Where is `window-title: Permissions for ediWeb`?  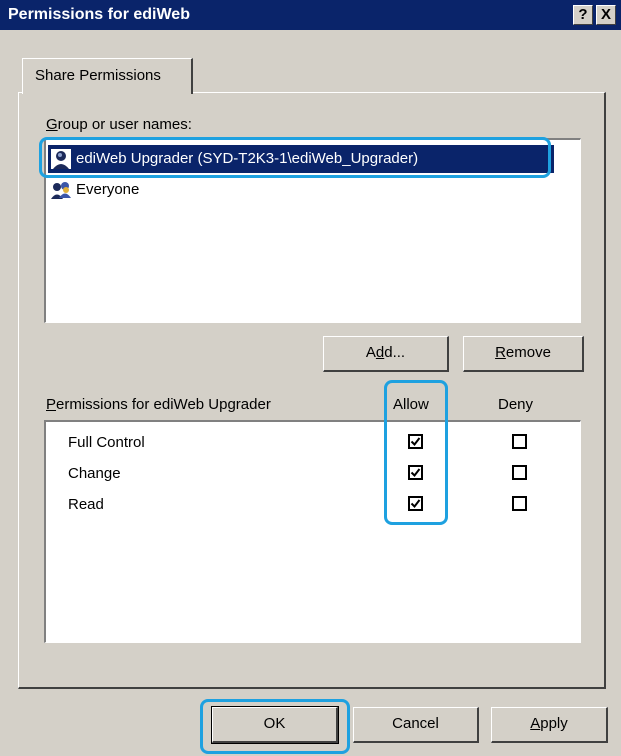
window-title: Permissions for ediWeb is located at coordinates (99, 14).